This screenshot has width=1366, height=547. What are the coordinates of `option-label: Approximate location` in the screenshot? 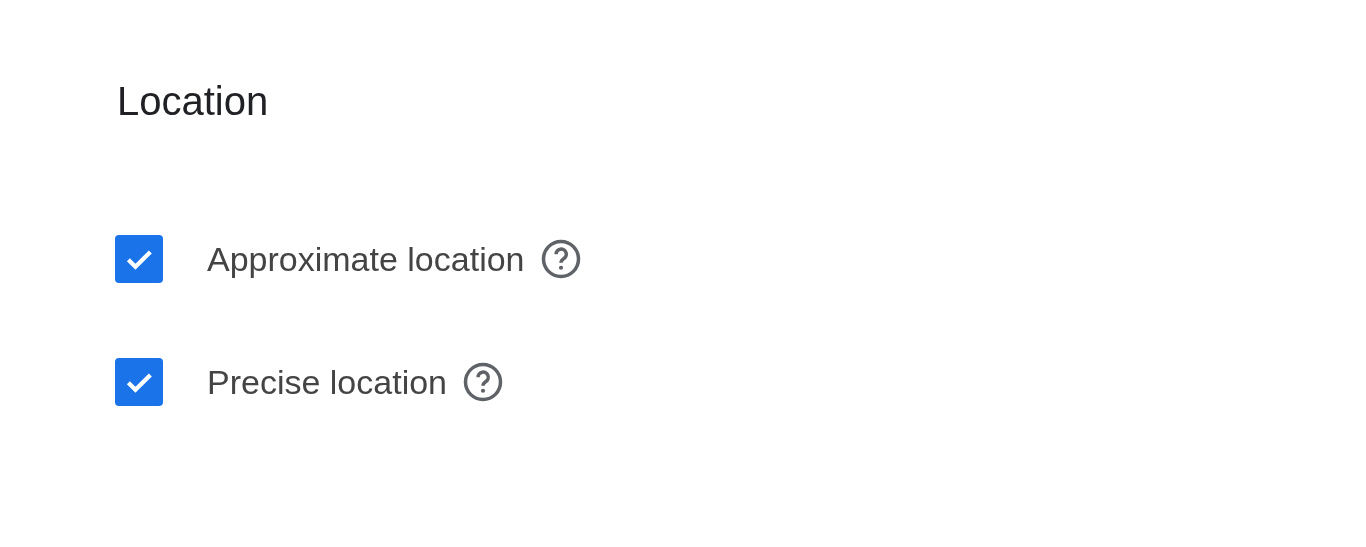 It's located at (366, 259).